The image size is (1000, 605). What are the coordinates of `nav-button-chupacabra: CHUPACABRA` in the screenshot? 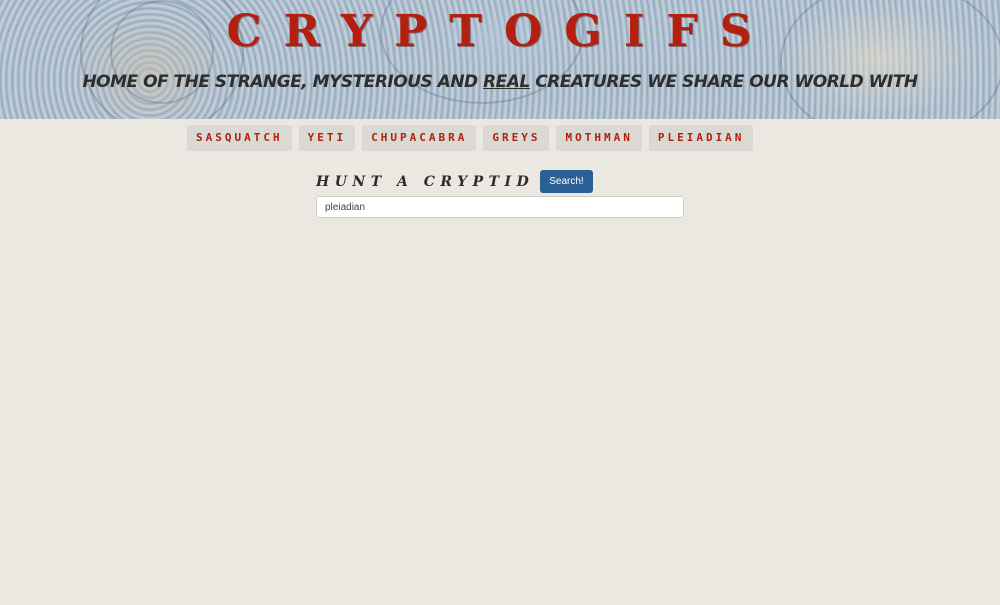 It's located at (419, 138).